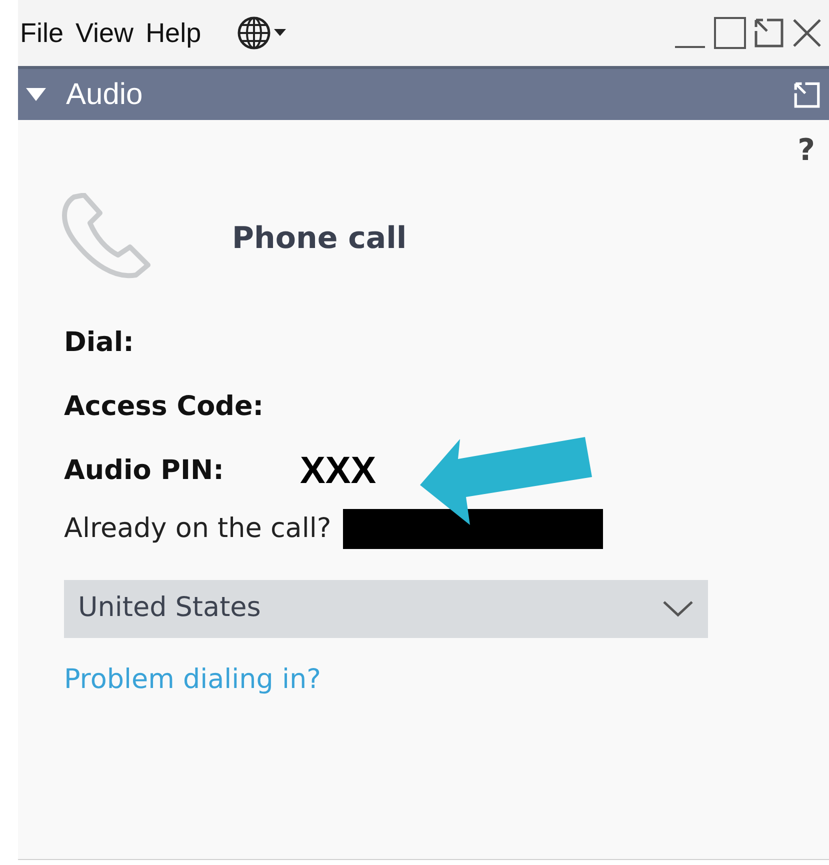 Image resolution: width=829 pixels, height=865 pixels. Describe the element at coordinates (769, 33) in the screenshot. I see `popout-icon` at that location.